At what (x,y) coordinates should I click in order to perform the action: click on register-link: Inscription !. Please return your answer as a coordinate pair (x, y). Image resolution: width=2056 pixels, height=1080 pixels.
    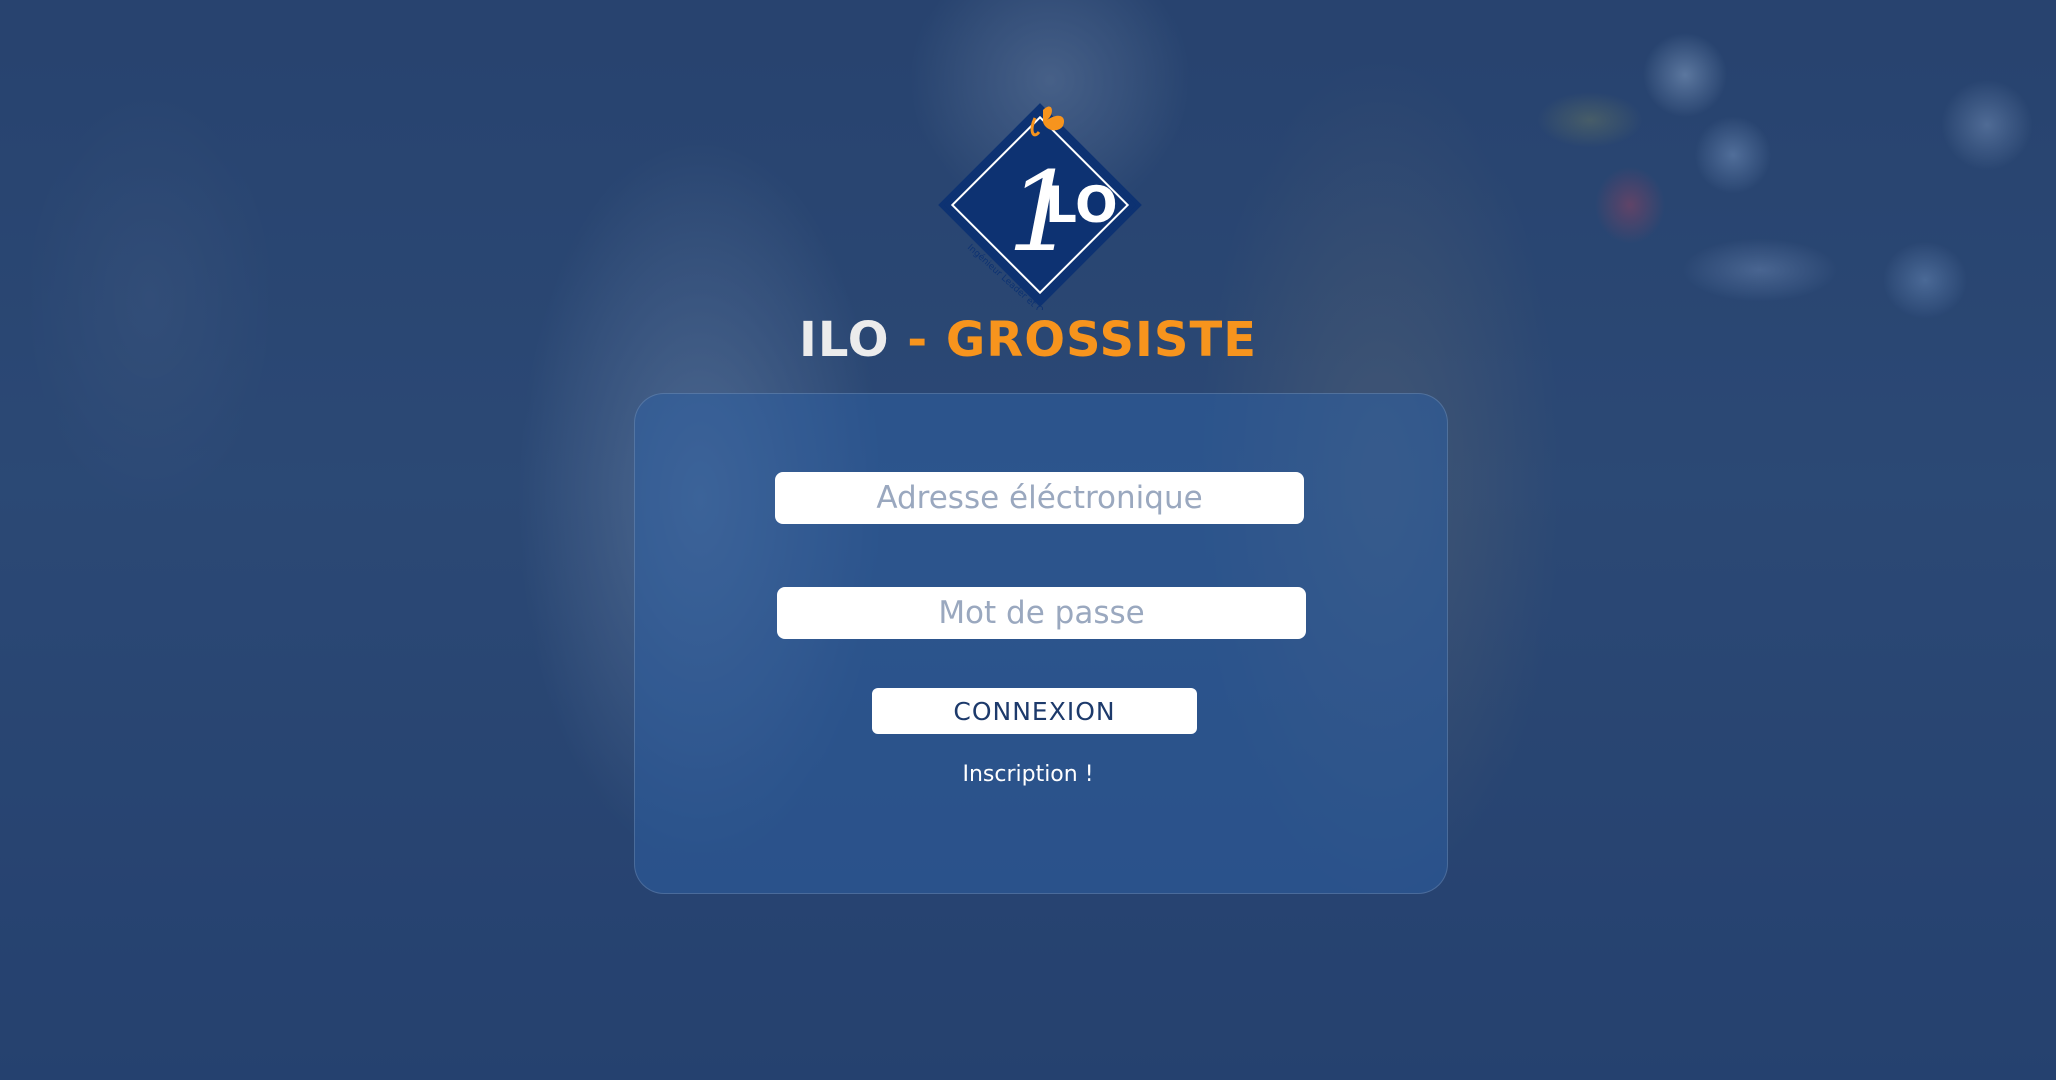
    Looking at the image, I should click on (1028, 774).